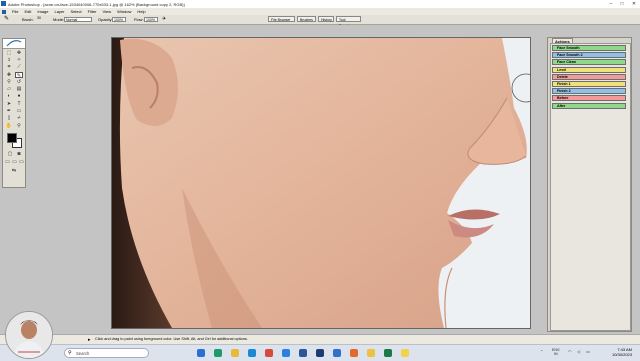  I want to click on clone-stamp-tool-icon: ⚲, so click(9, 82).